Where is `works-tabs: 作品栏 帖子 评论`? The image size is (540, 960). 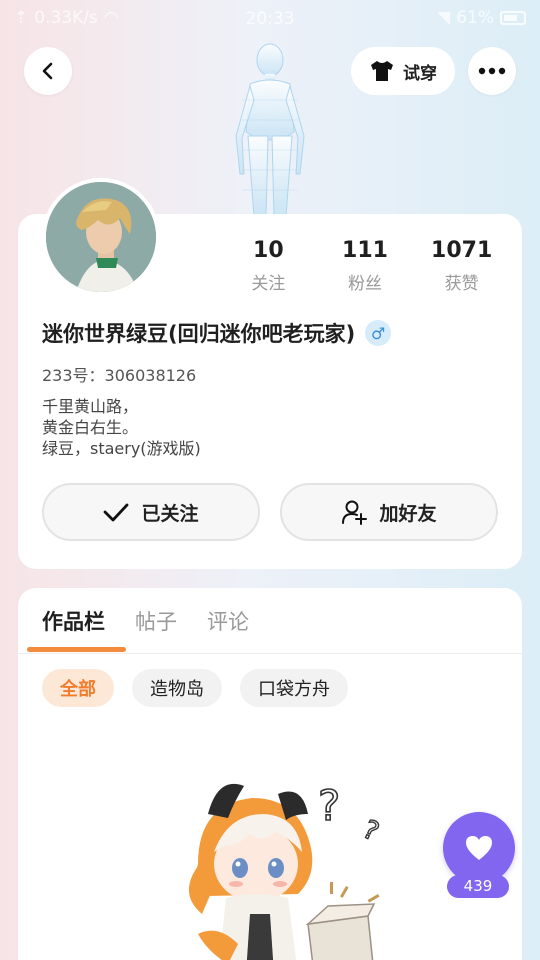
works-tabs: 作品栏 帖子 评论 is located at coordinates (145, 621).